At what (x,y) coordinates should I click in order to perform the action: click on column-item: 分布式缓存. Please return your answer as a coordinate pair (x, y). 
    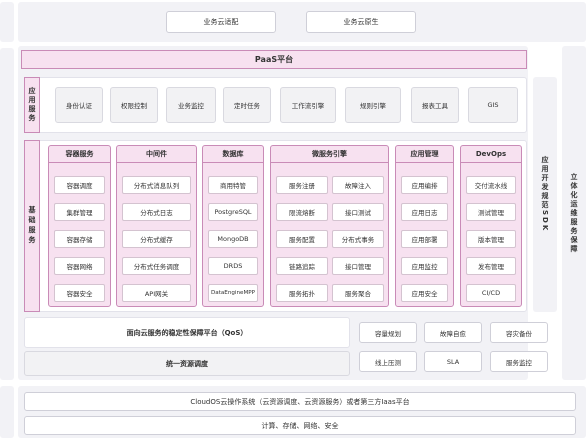
    Looking at the image, I should click on (156, 239).